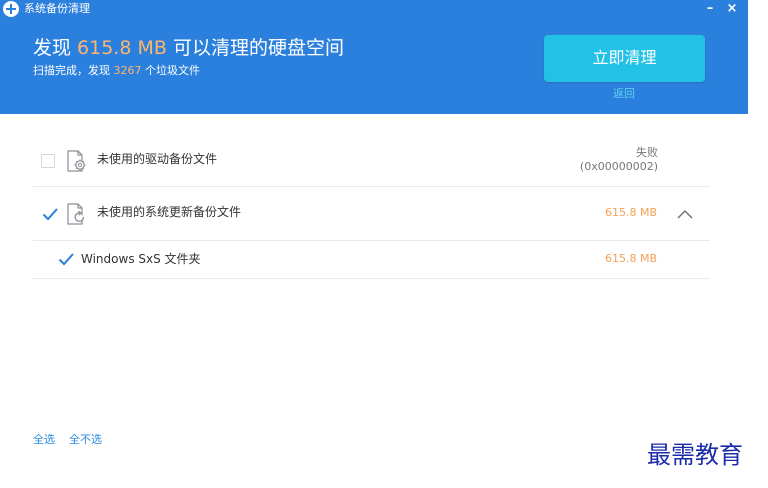 The width and height of the screenshot is (768, 488). What do you see at coordinates (73, 70) in the screenshot?
I see `subline-prefix: 扫描完成，发现` at bounding box center [73, 70].